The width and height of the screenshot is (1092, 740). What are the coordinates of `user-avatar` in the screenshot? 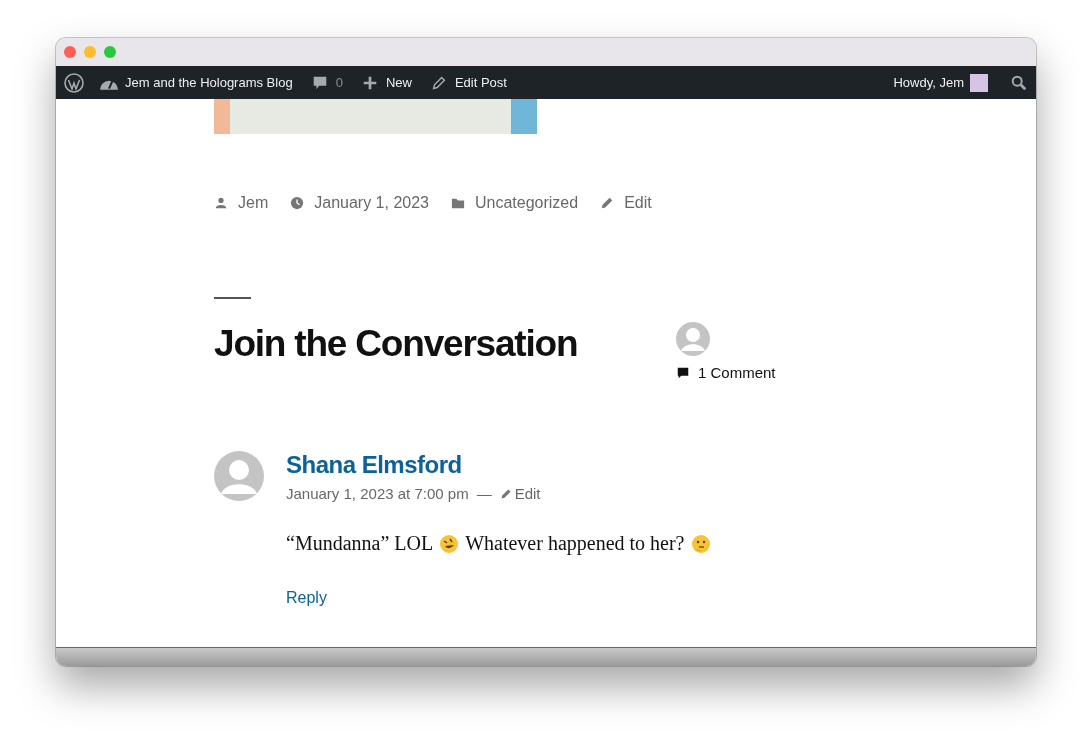 It's located at (979, 82).